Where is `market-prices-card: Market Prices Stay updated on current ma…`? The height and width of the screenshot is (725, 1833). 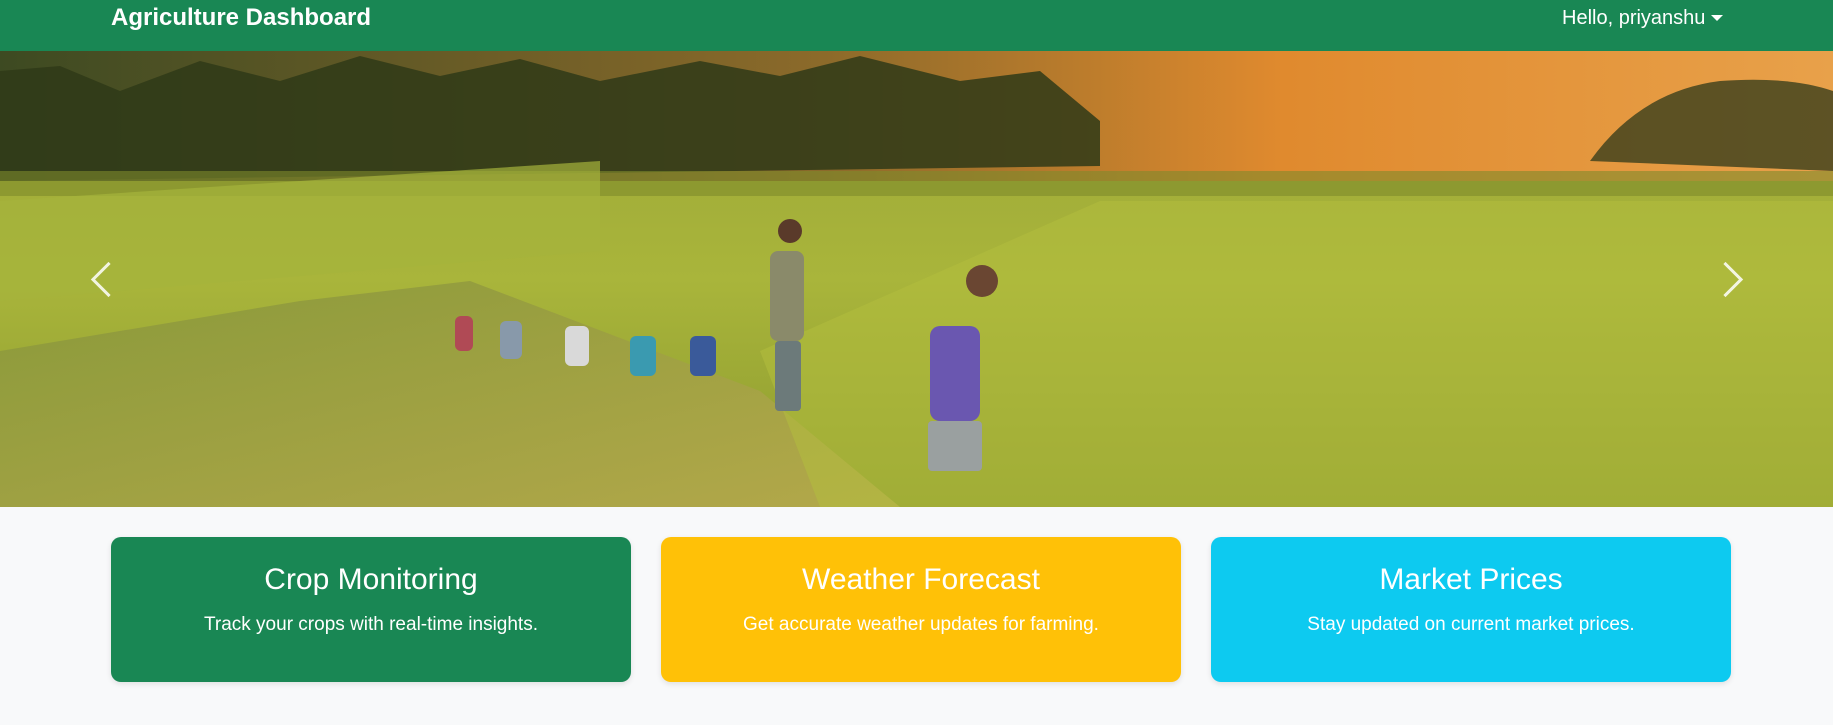 market-prices-card: Market Prices Stay updated on current ma… is located at coordinates (1471, 609).